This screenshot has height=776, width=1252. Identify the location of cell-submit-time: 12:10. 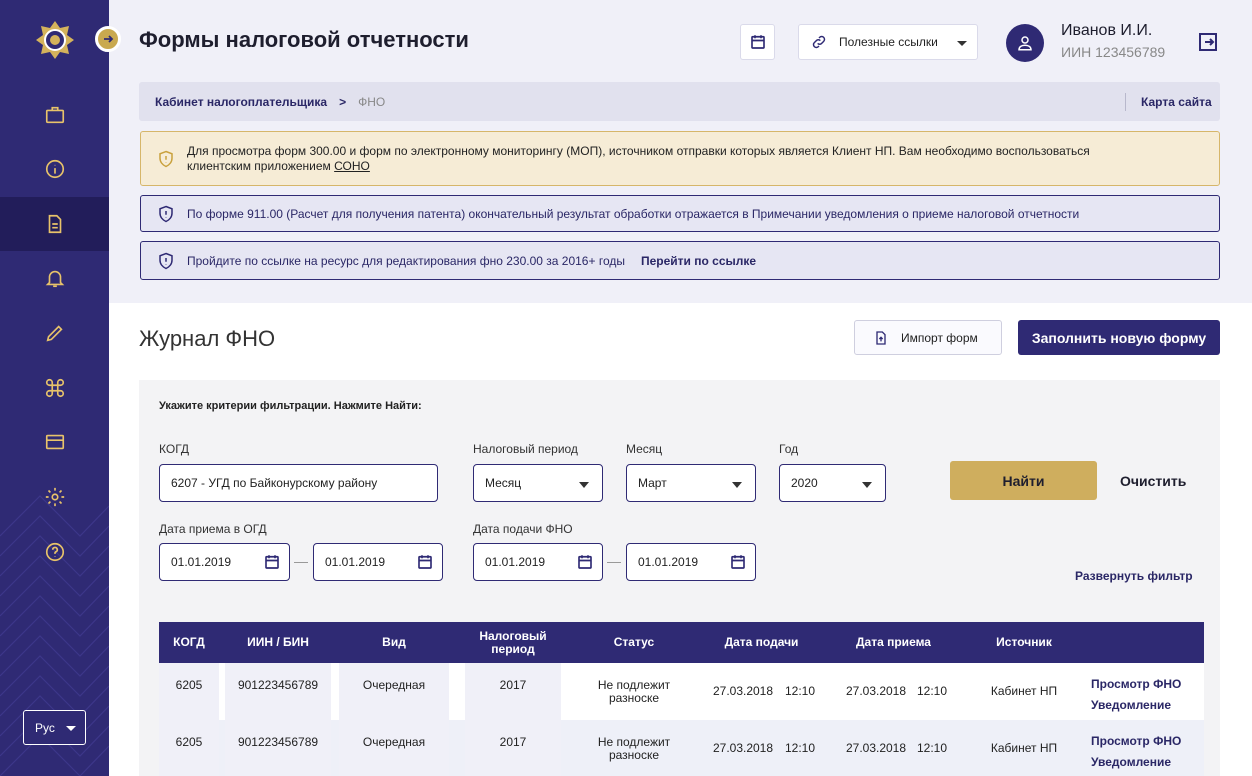
(800, 748).